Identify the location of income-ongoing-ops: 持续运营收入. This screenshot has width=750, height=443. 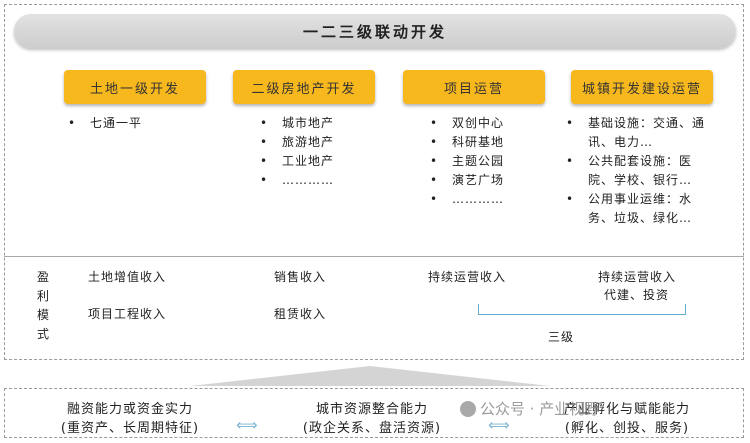
(467, 277).